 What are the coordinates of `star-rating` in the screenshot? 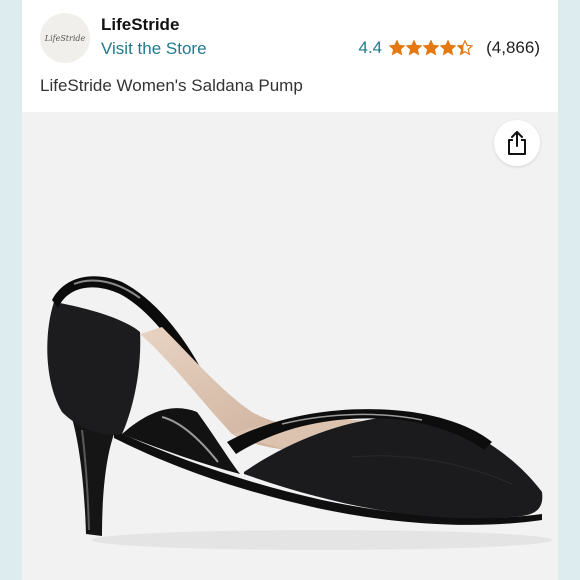 It's located at (431, 48).